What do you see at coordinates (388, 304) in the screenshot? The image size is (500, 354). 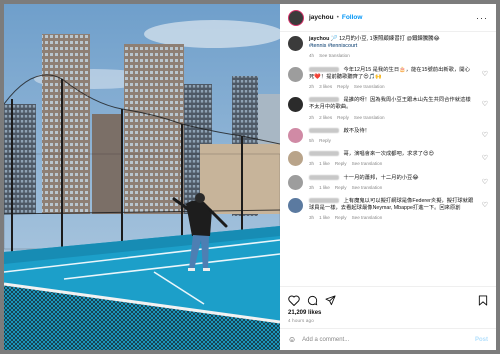 I see `post-actions: 21,209 likes 4 hours ago` at bounding box center [388, 304].